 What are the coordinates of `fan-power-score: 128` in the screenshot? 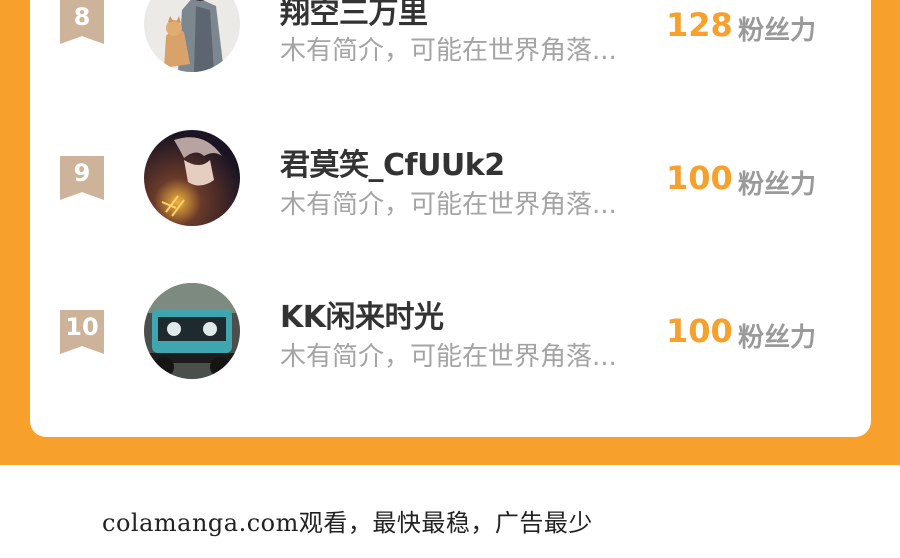 It's located at (699, 25).